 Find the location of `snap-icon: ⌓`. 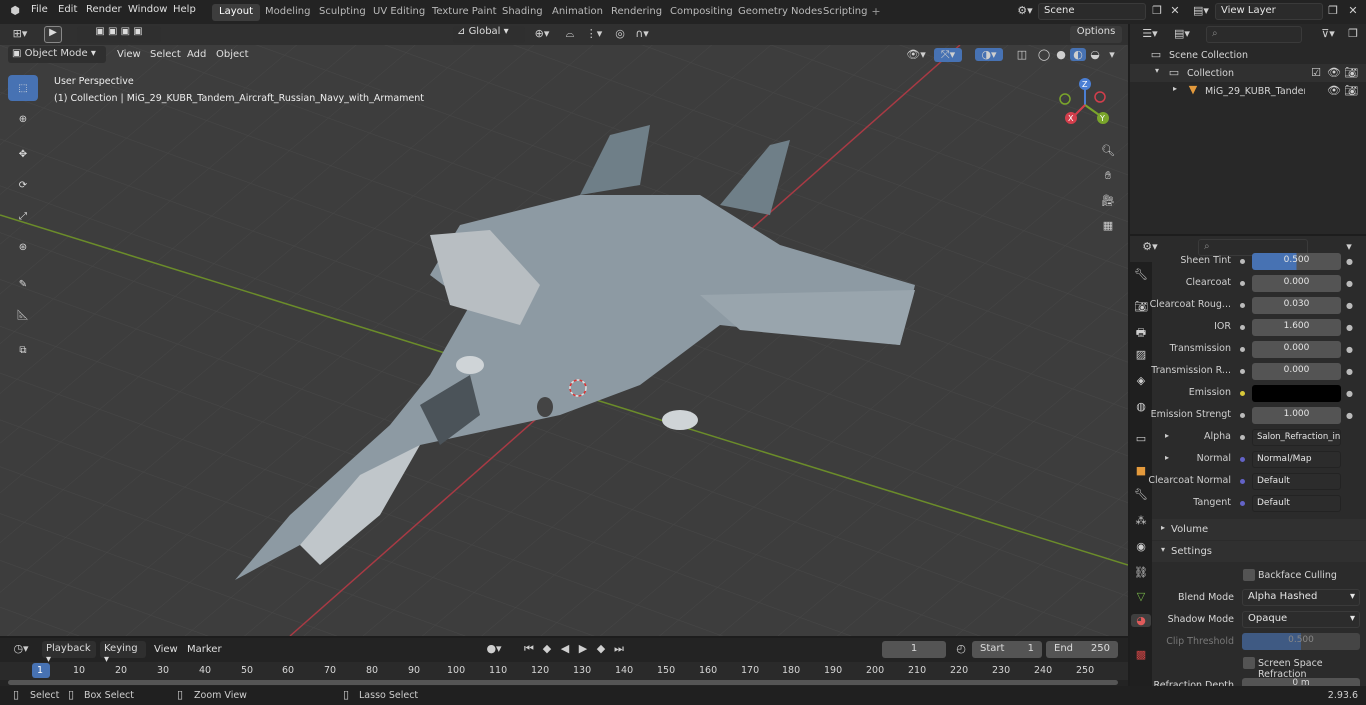

snap-icon: ⌓ is located at coordinates (570, 34).